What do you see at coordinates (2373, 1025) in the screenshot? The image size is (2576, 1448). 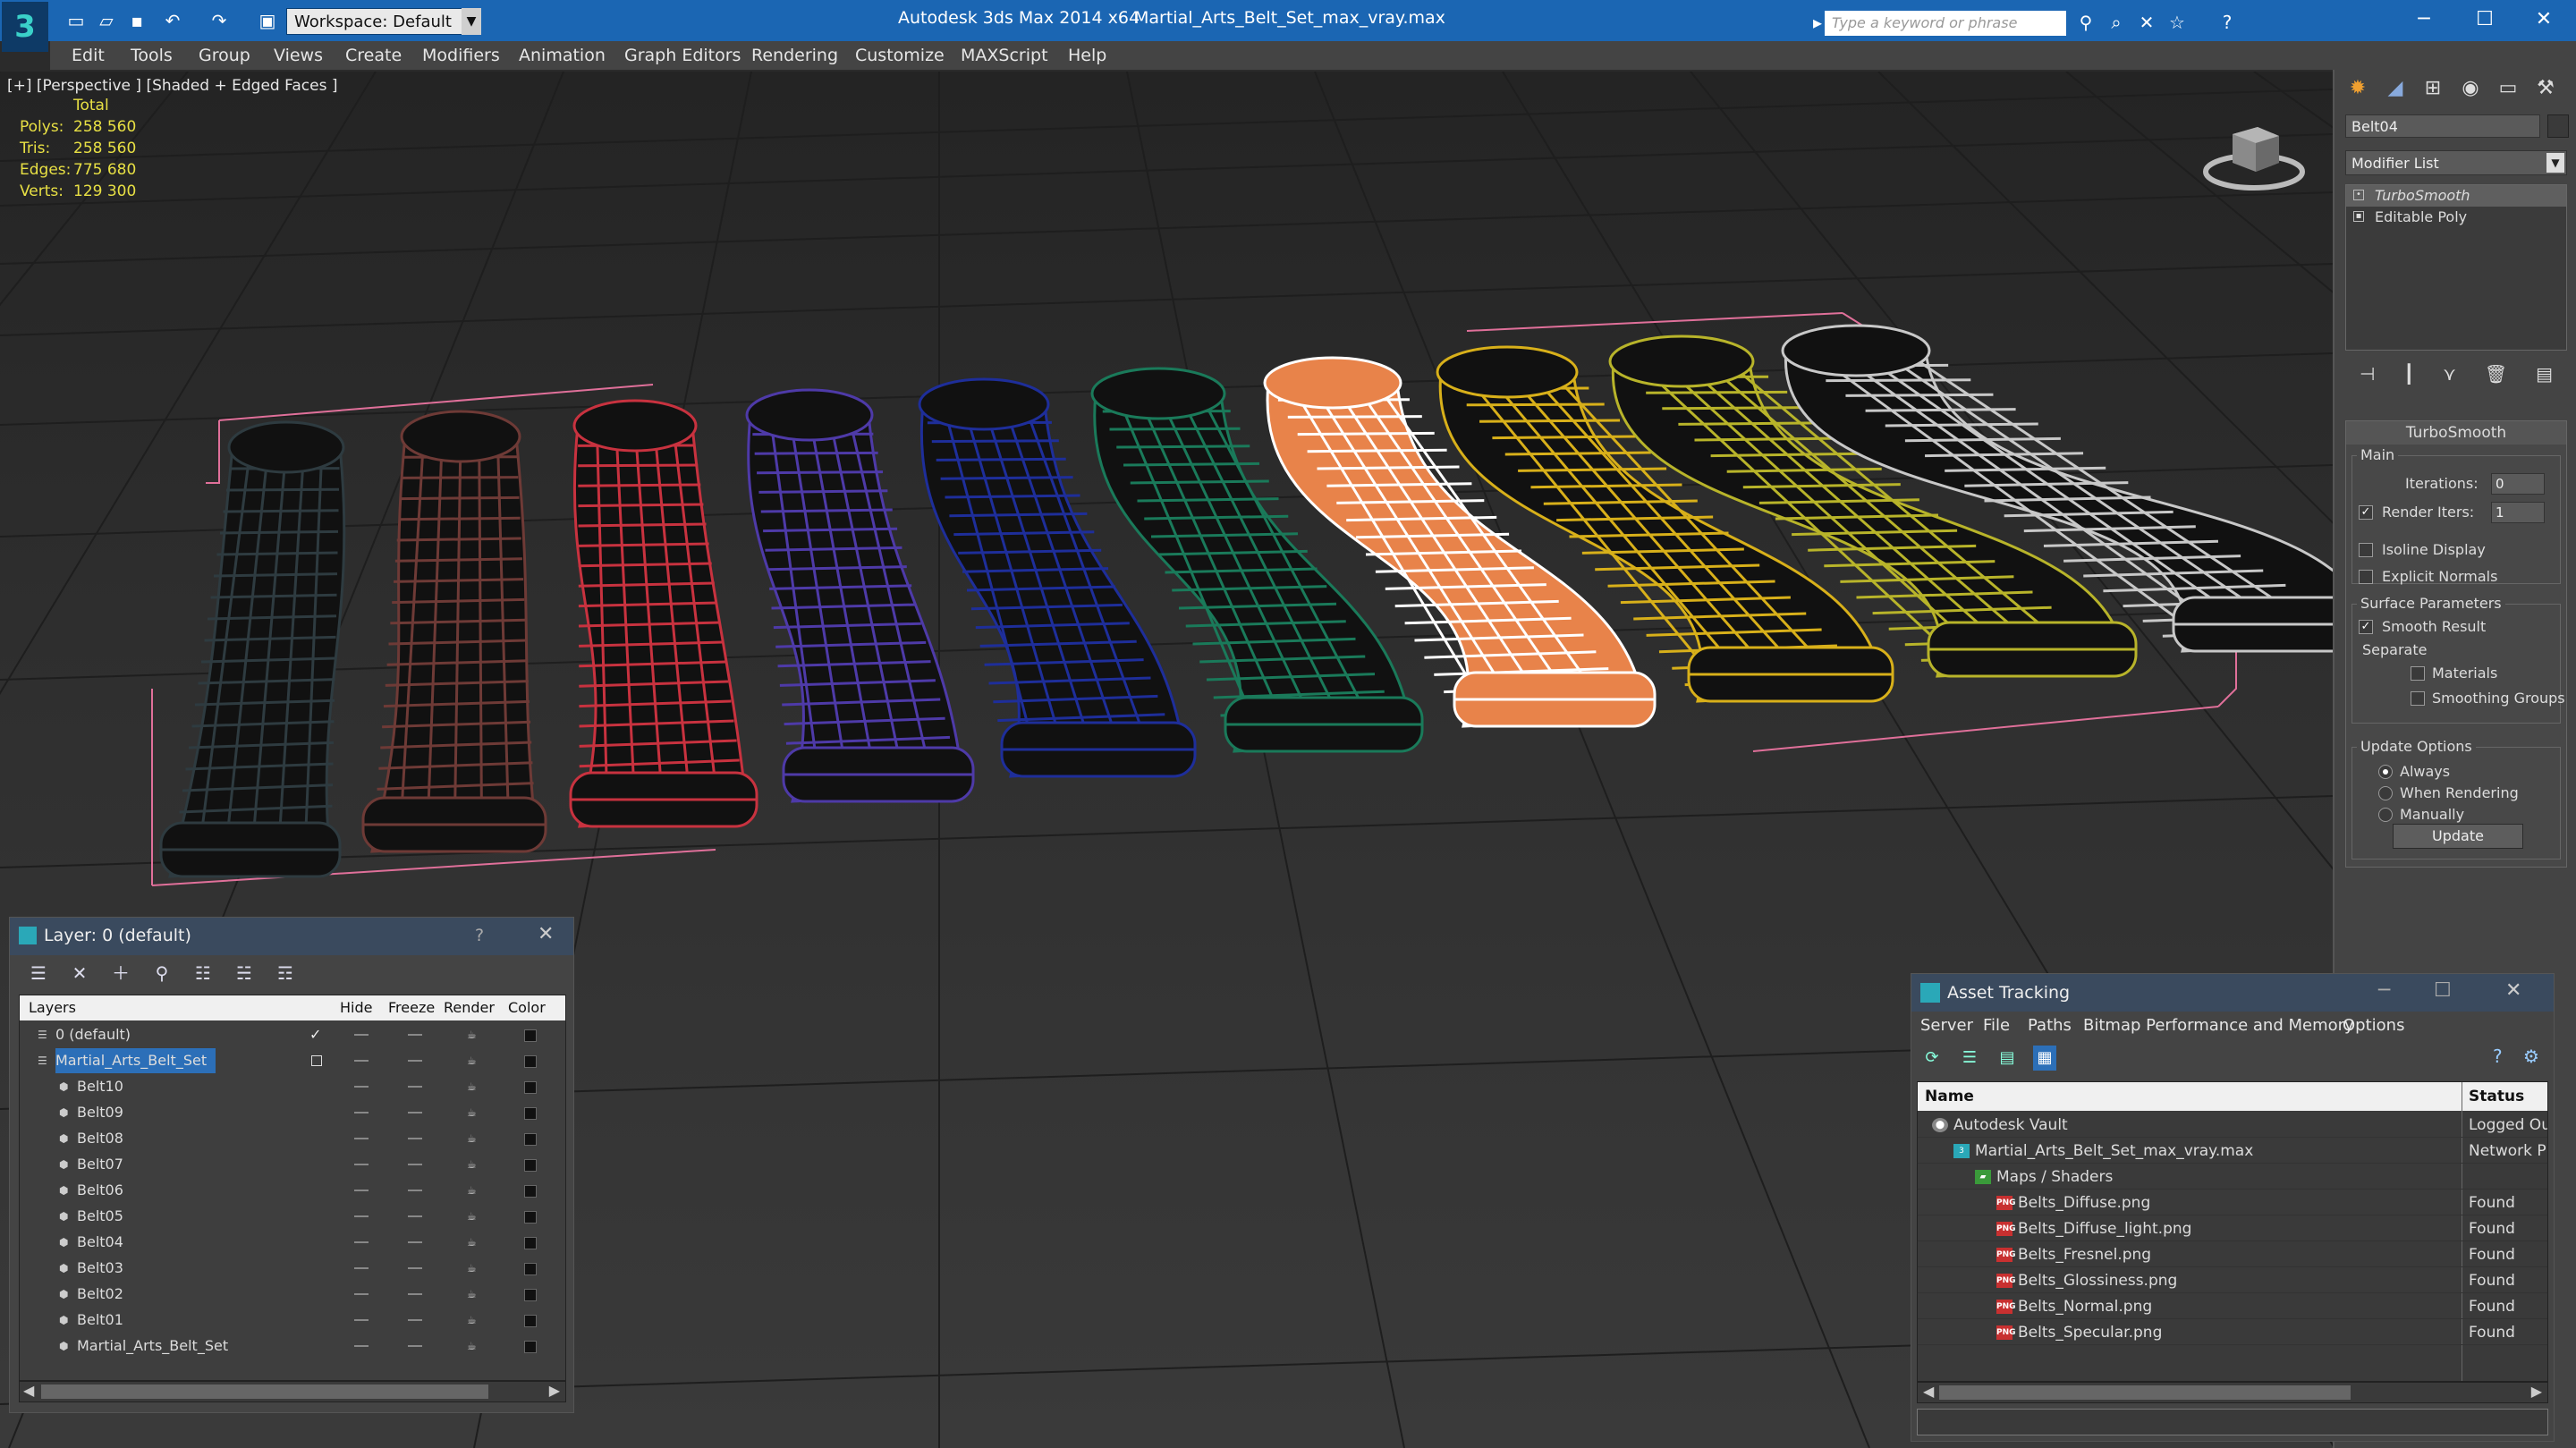 I see `asset-menu-options: Options` at bounding box center [2373, 1025].